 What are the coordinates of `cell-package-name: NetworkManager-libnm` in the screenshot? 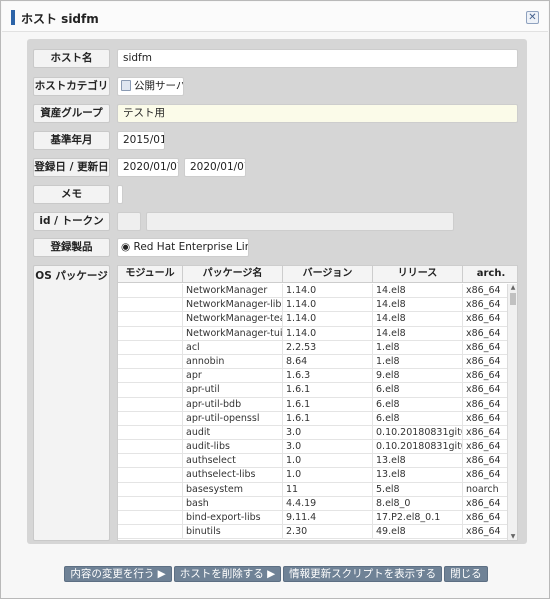 It's located at (233, 305).